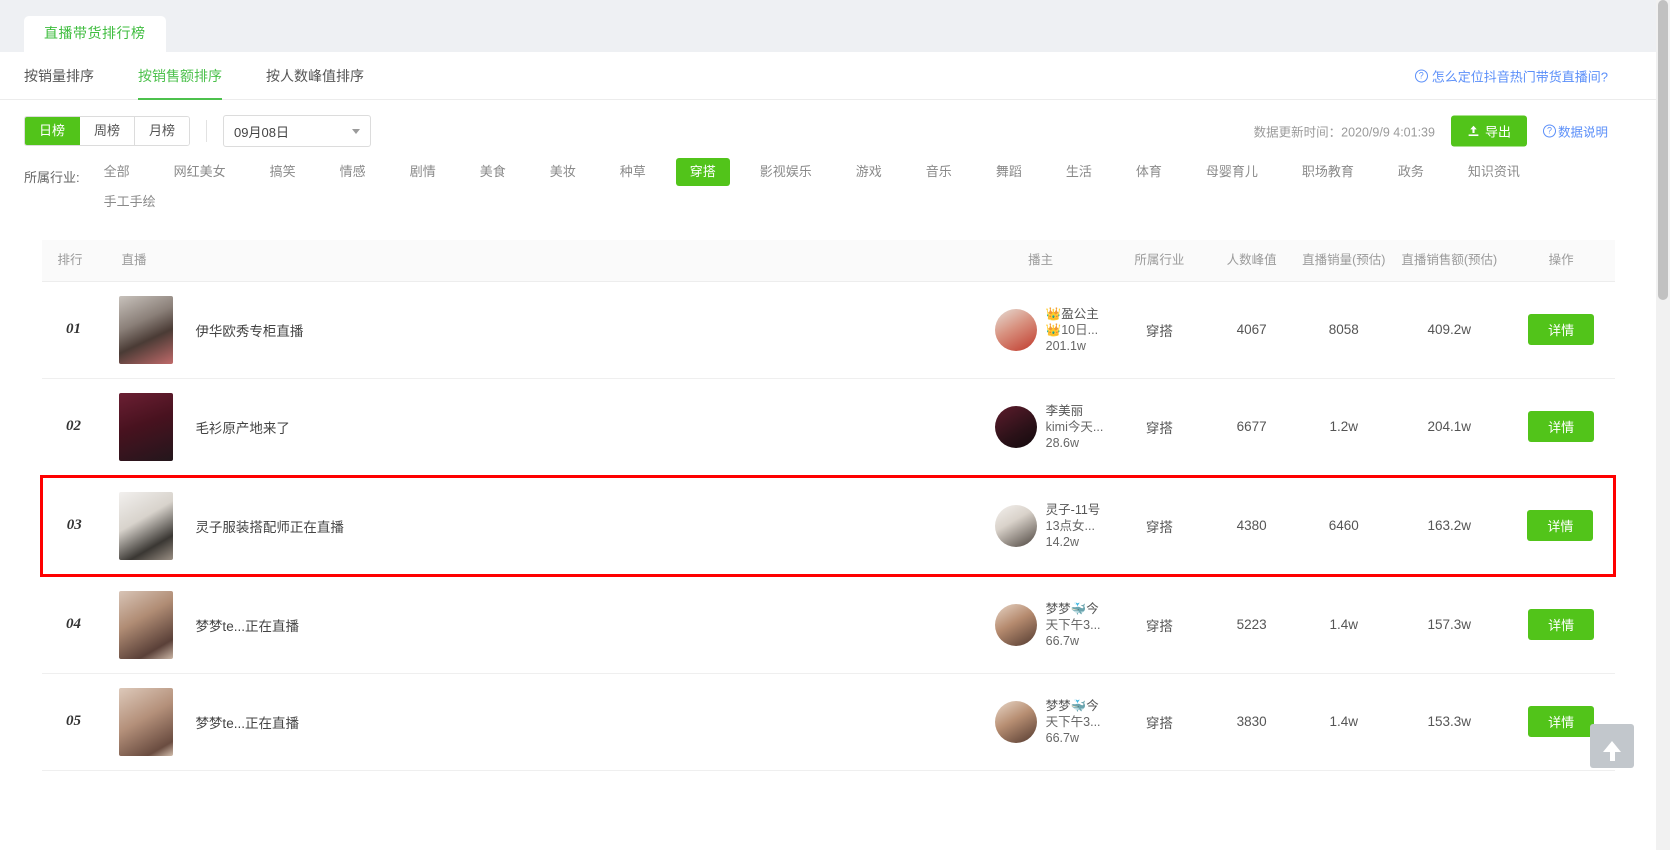  What do you see at coordinates (1251, 624) in the screenshot?
I see `cell-peak-viewers: 5223` at bounding box center [1251, 624].